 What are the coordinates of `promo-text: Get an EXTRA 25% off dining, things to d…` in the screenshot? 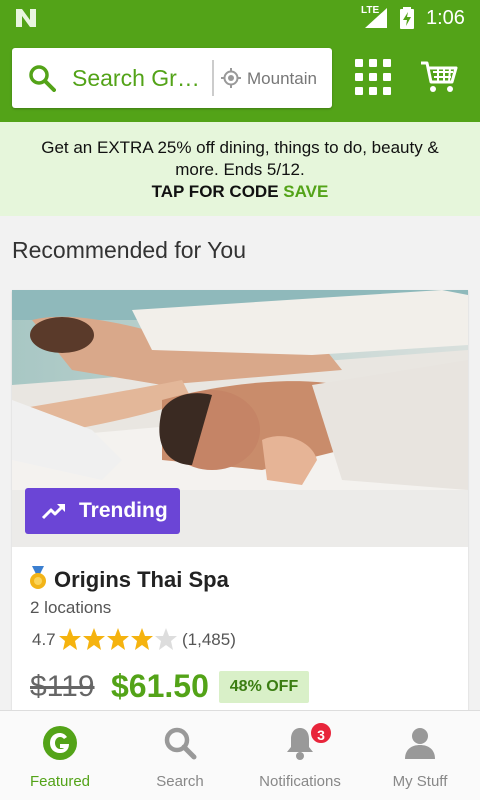 It's located at (240, 158).